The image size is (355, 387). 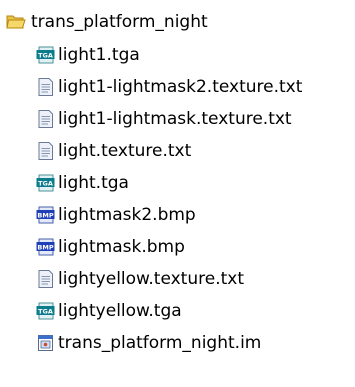 I want to click on file-name: lightmask.bmp, so click(x=121, y=247).